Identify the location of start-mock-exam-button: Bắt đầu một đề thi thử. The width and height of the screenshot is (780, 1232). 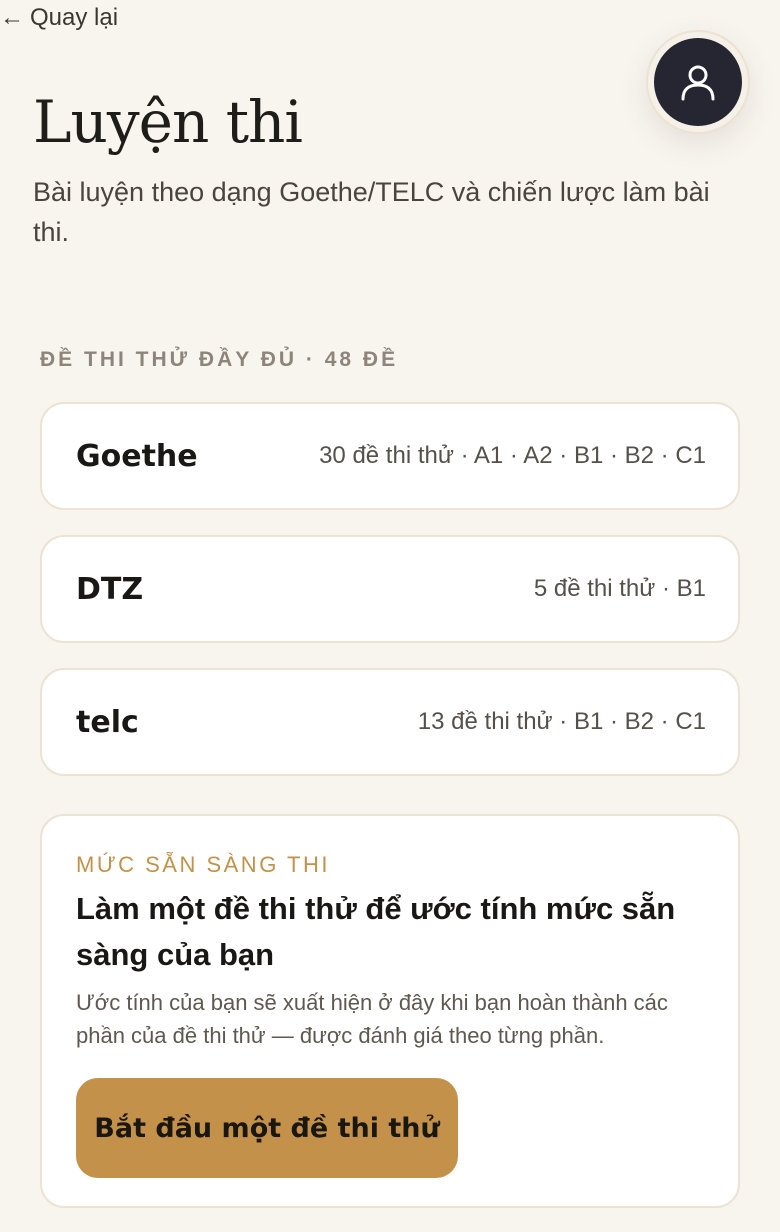
(267, 1128).